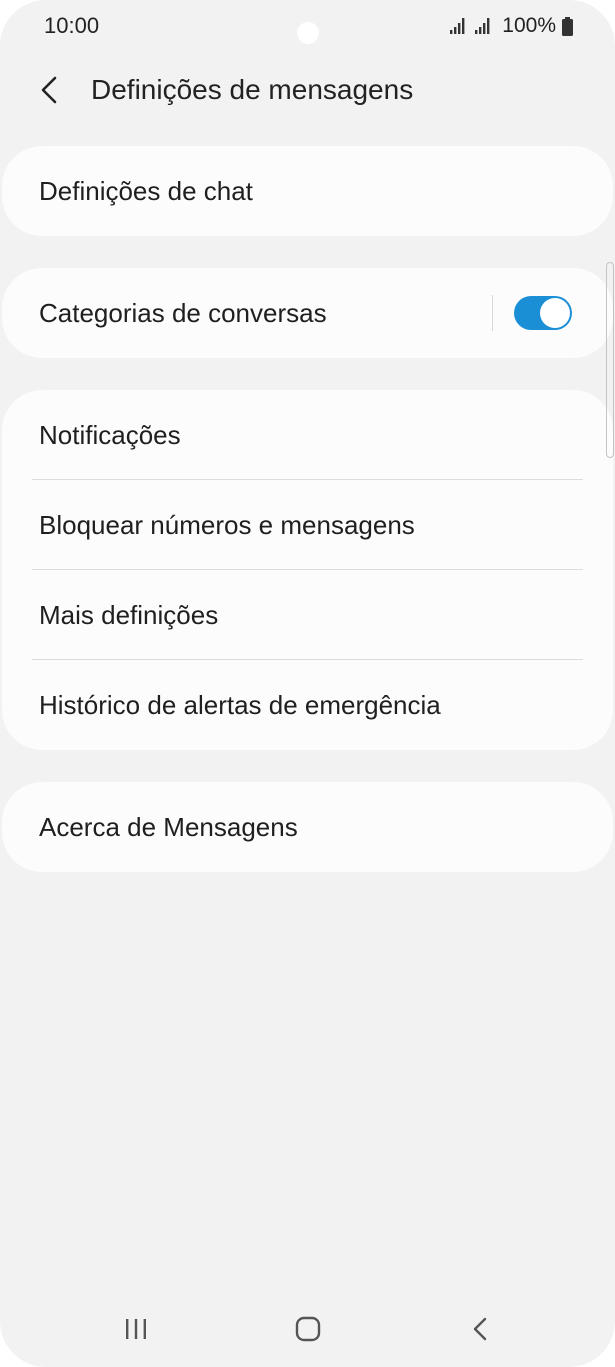 This screenshot has height=1367, width=615. I want to click on list-item-notifications: Notificações, so click(307, 435).